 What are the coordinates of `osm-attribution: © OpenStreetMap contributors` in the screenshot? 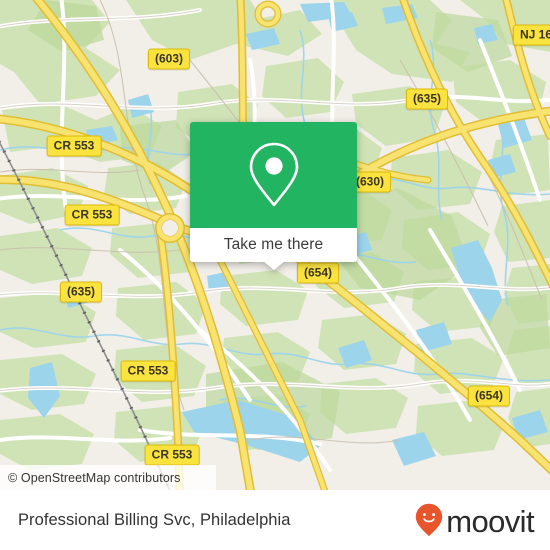 It's located at (108, 477).